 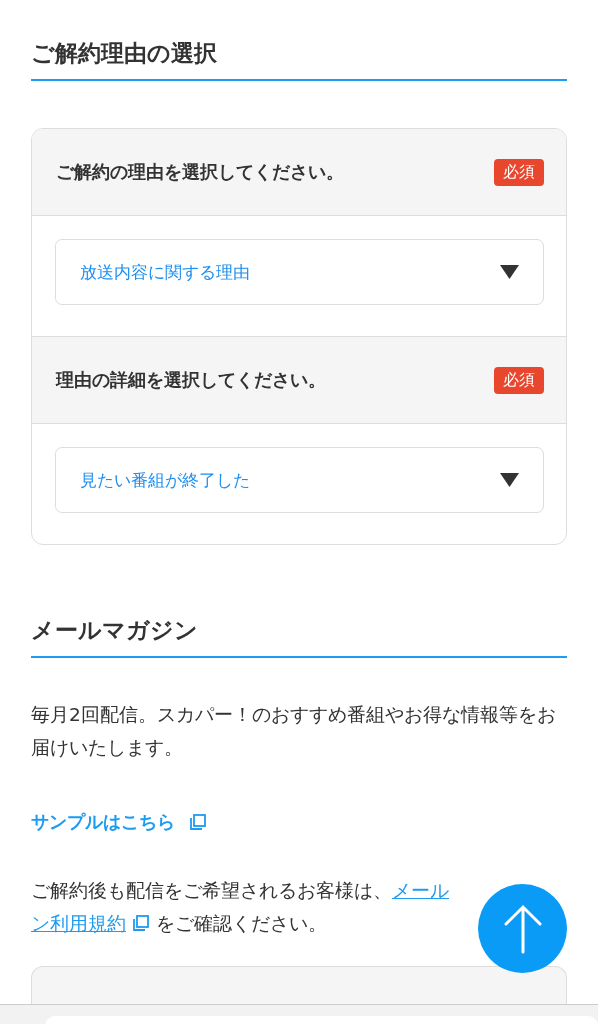 What do you see at coordinates (241, 923) in the screenshot?
I see `note-text: をご確認ください。` at bounding box center [241, 923].